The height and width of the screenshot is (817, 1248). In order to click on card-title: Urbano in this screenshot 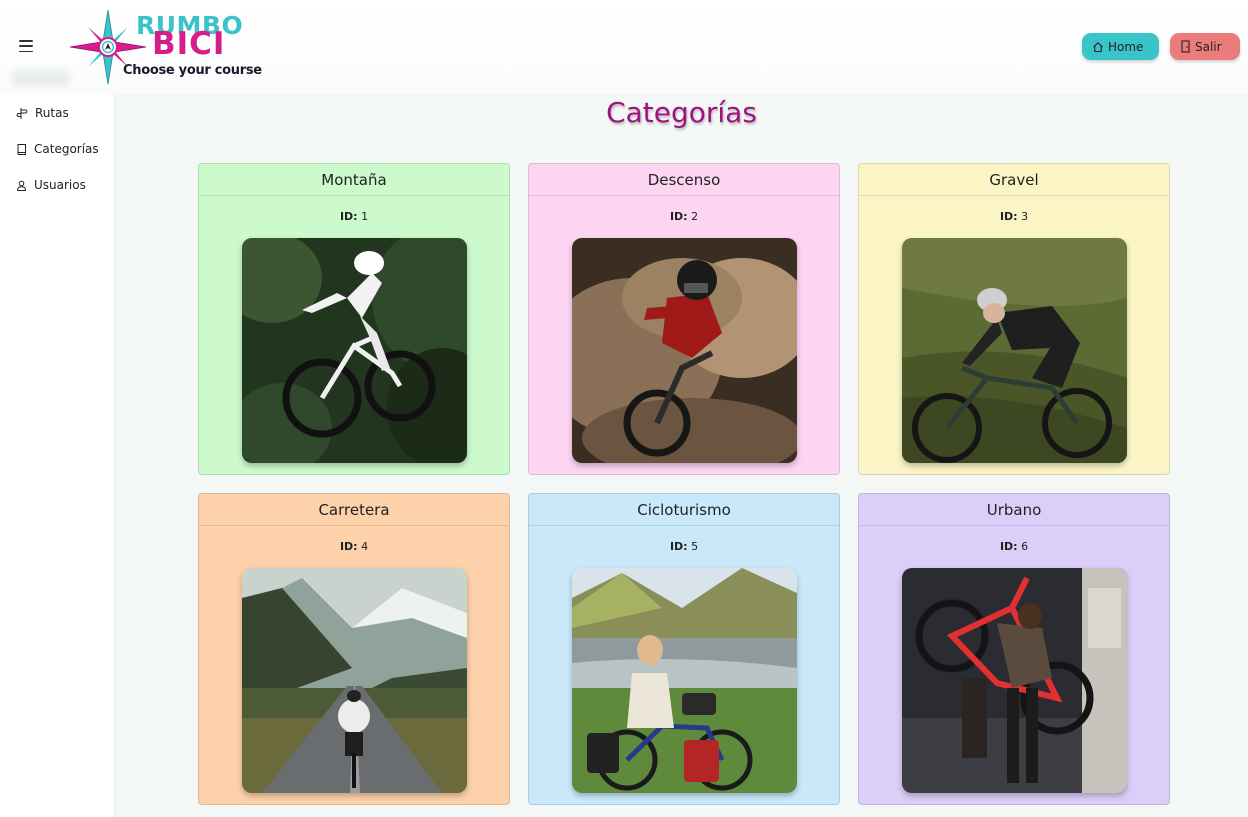, I will do `click(1014, 510)`.